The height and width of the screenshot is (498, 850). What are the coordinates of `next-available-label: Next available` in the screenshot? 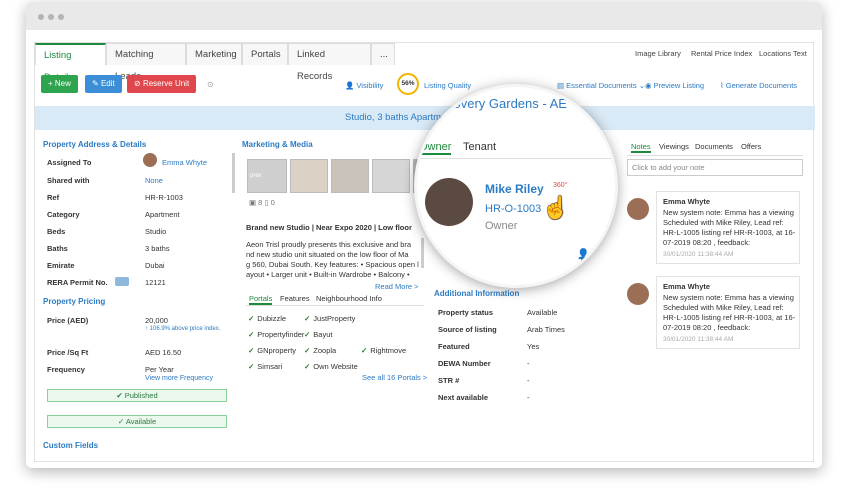 It's located at (463, 397).